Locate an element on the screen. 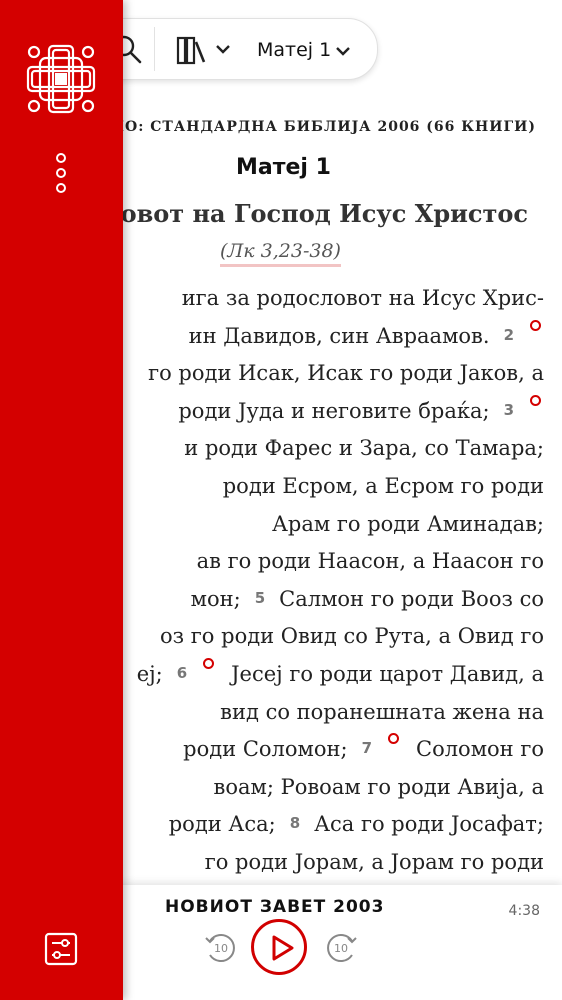 The width and height of the screenshot is (562, 1000). verse-text: ав го роди Наасон, а Наасон го is located at coordinates (370, 561).